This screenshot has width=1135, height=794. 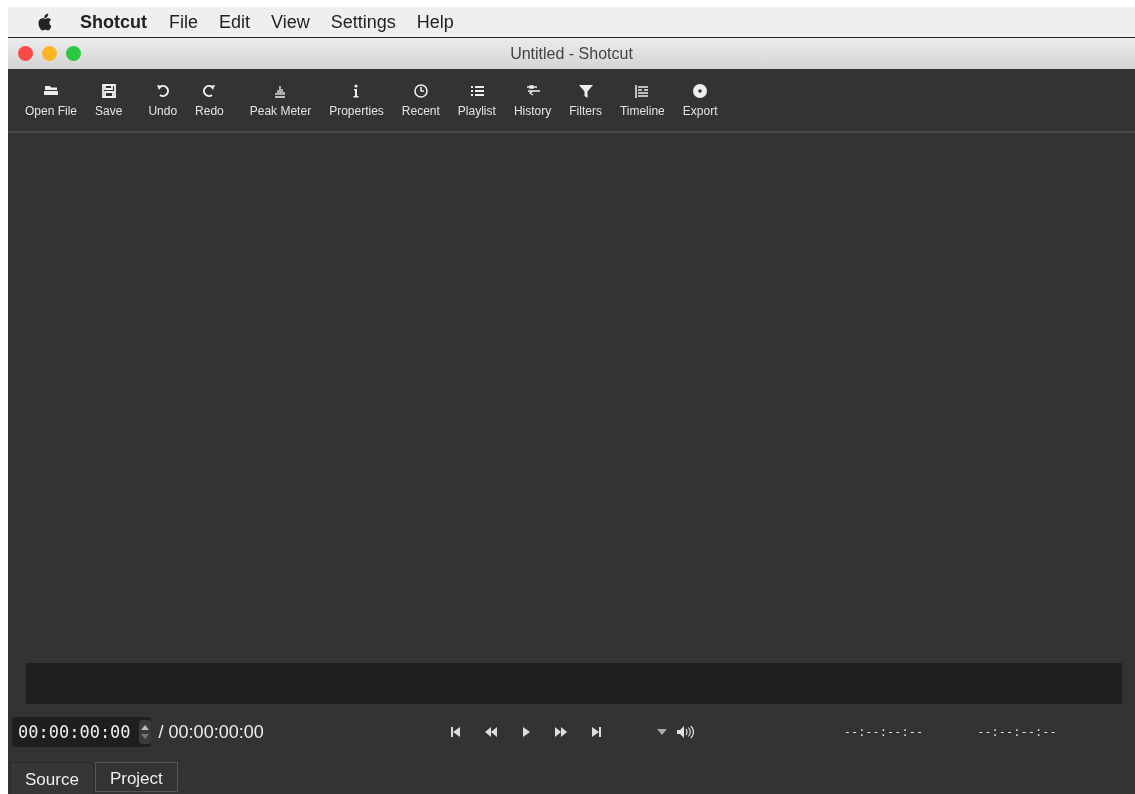 What do you see at coordinates (585, 100) in the screenshot?
I see `toolbar-button: Filters` at bounding box center [585, 100].